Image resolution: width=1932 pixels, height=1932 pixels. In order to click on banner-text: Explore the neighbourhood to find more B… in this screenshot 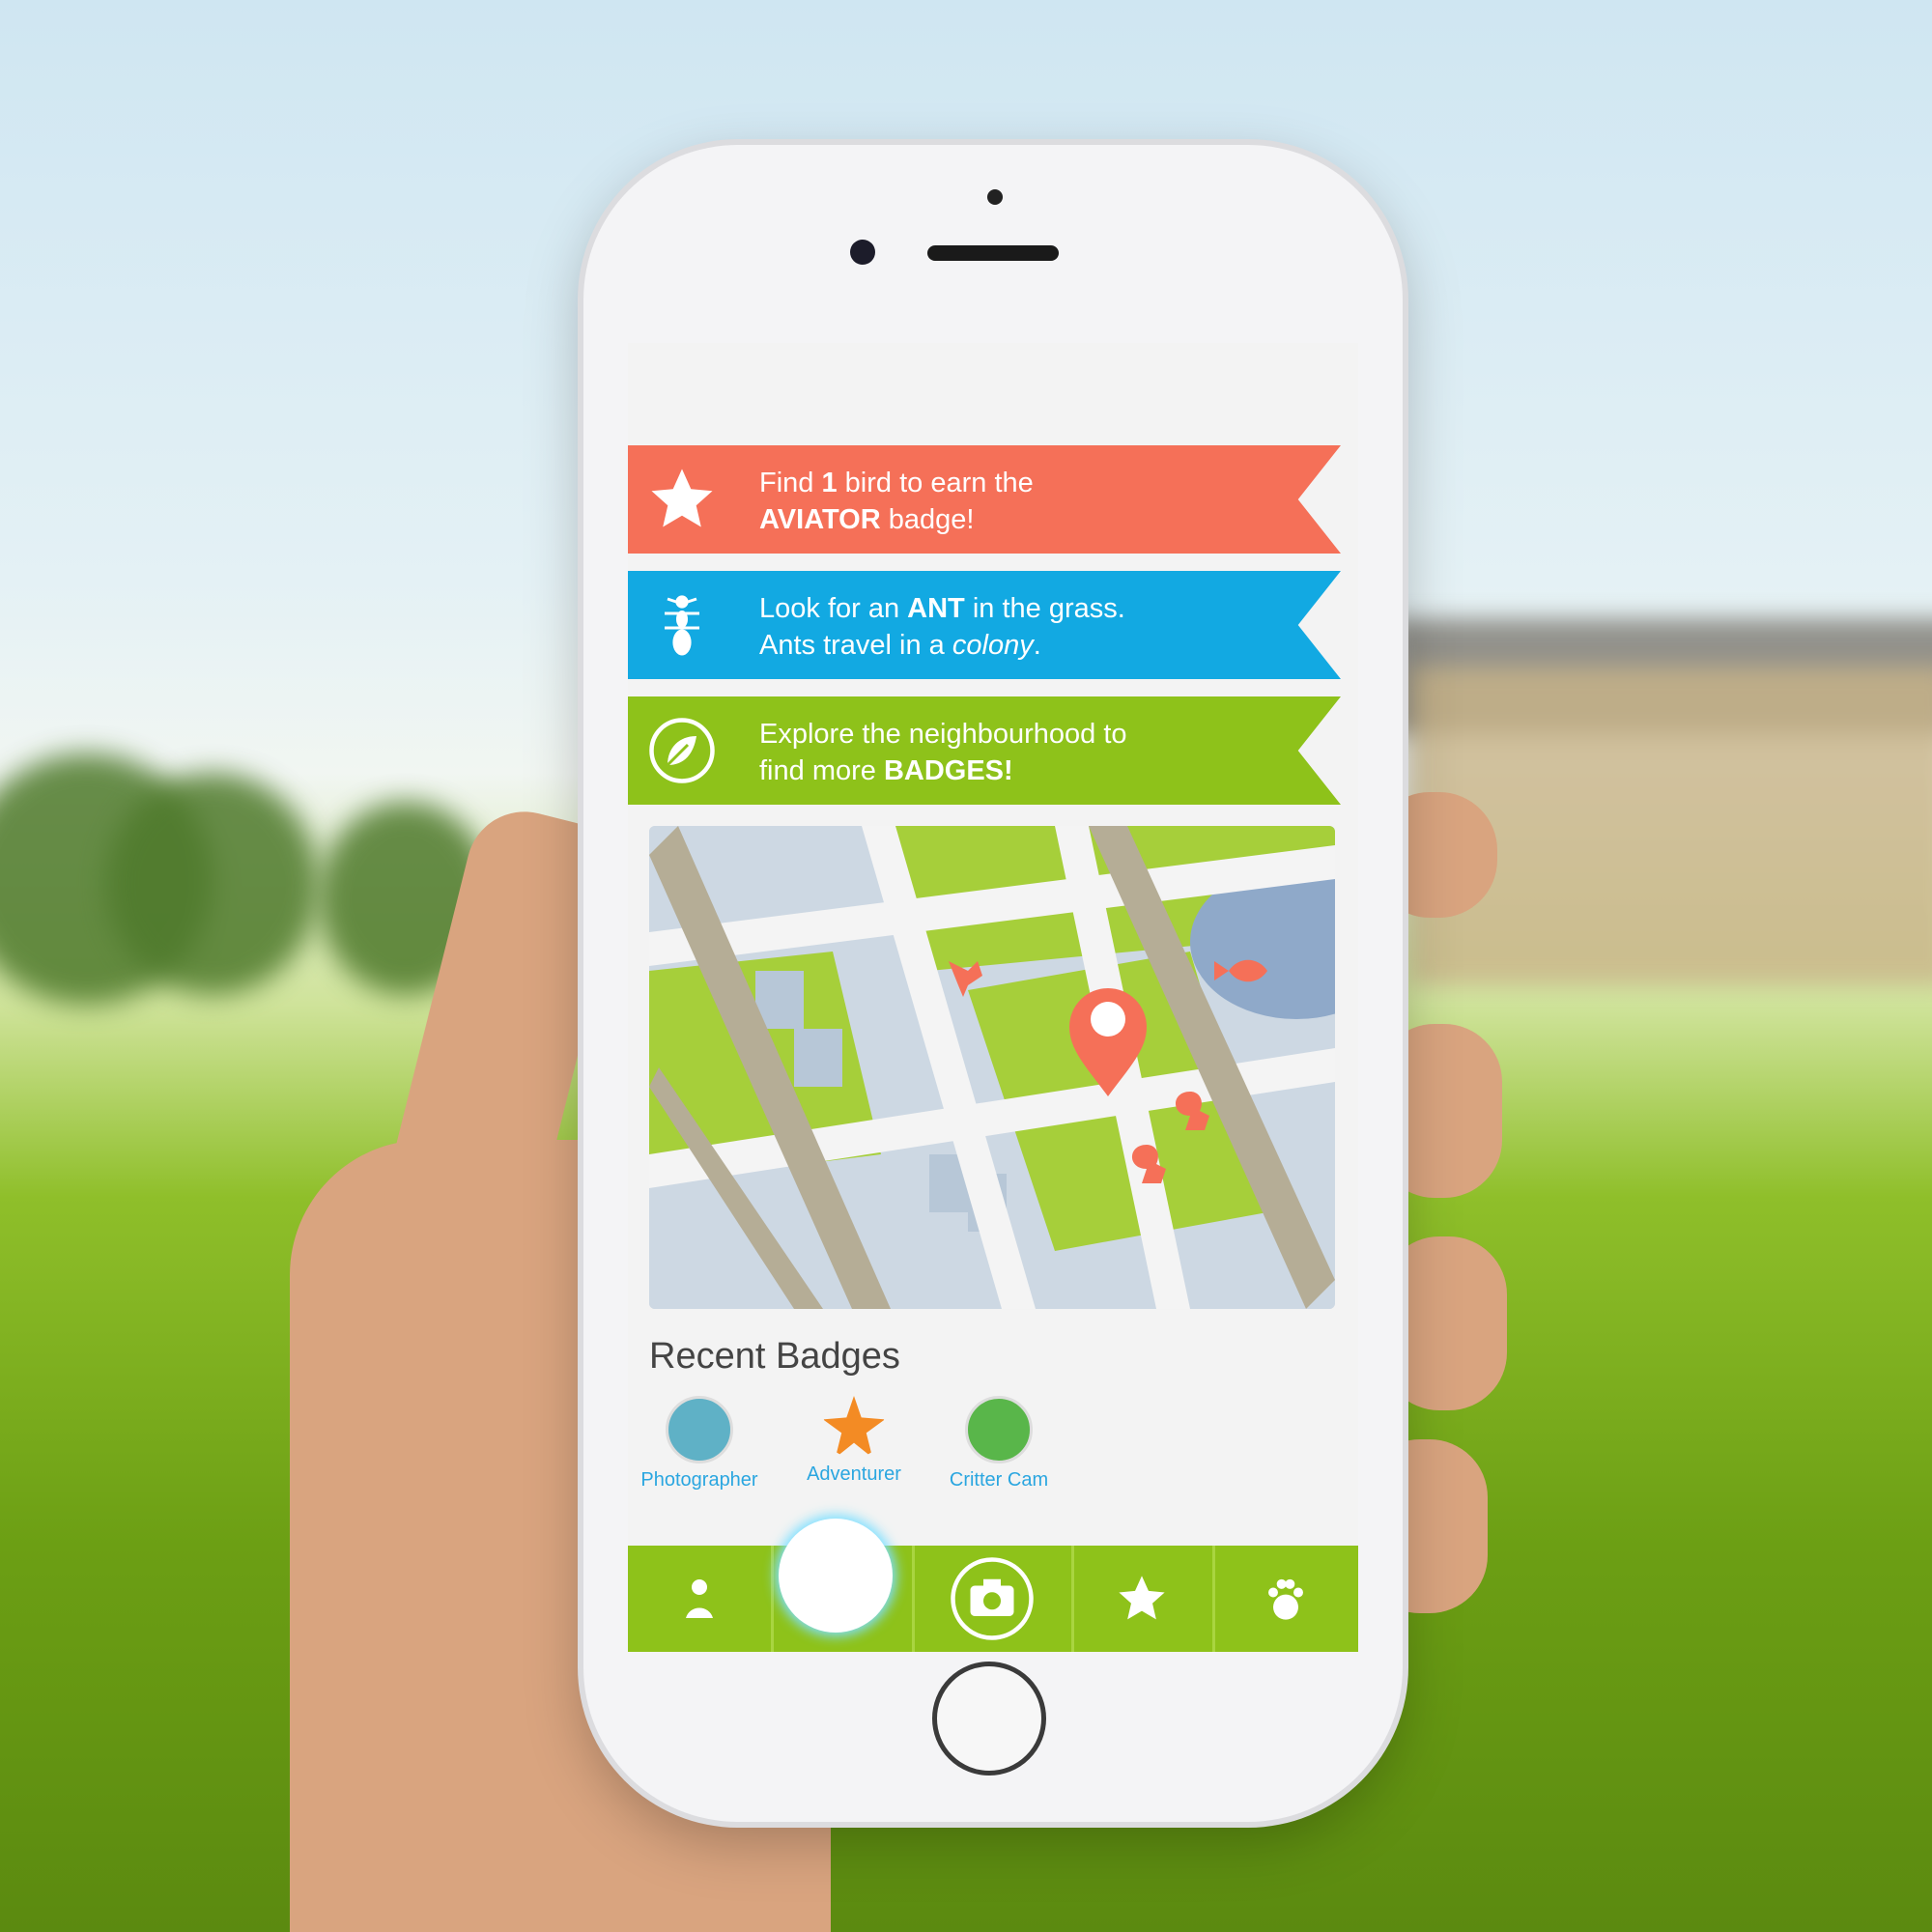, I will do `click(943, 752)`.